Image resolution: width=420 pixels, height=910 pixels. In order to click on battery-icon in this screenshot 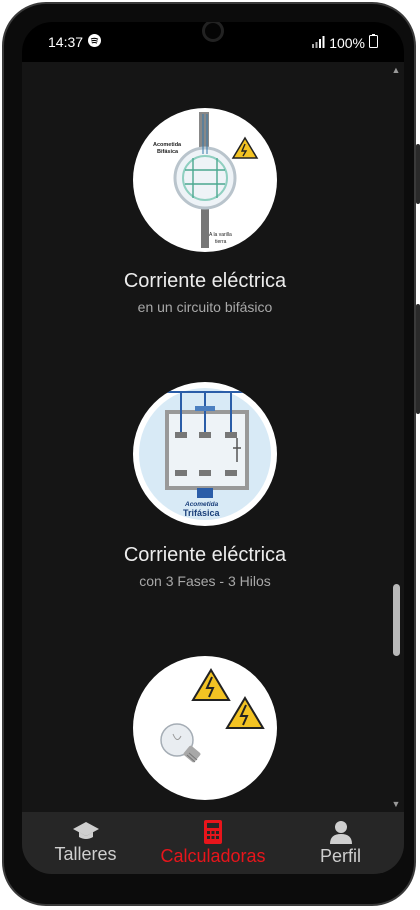, I will do `click(373, 42)`.